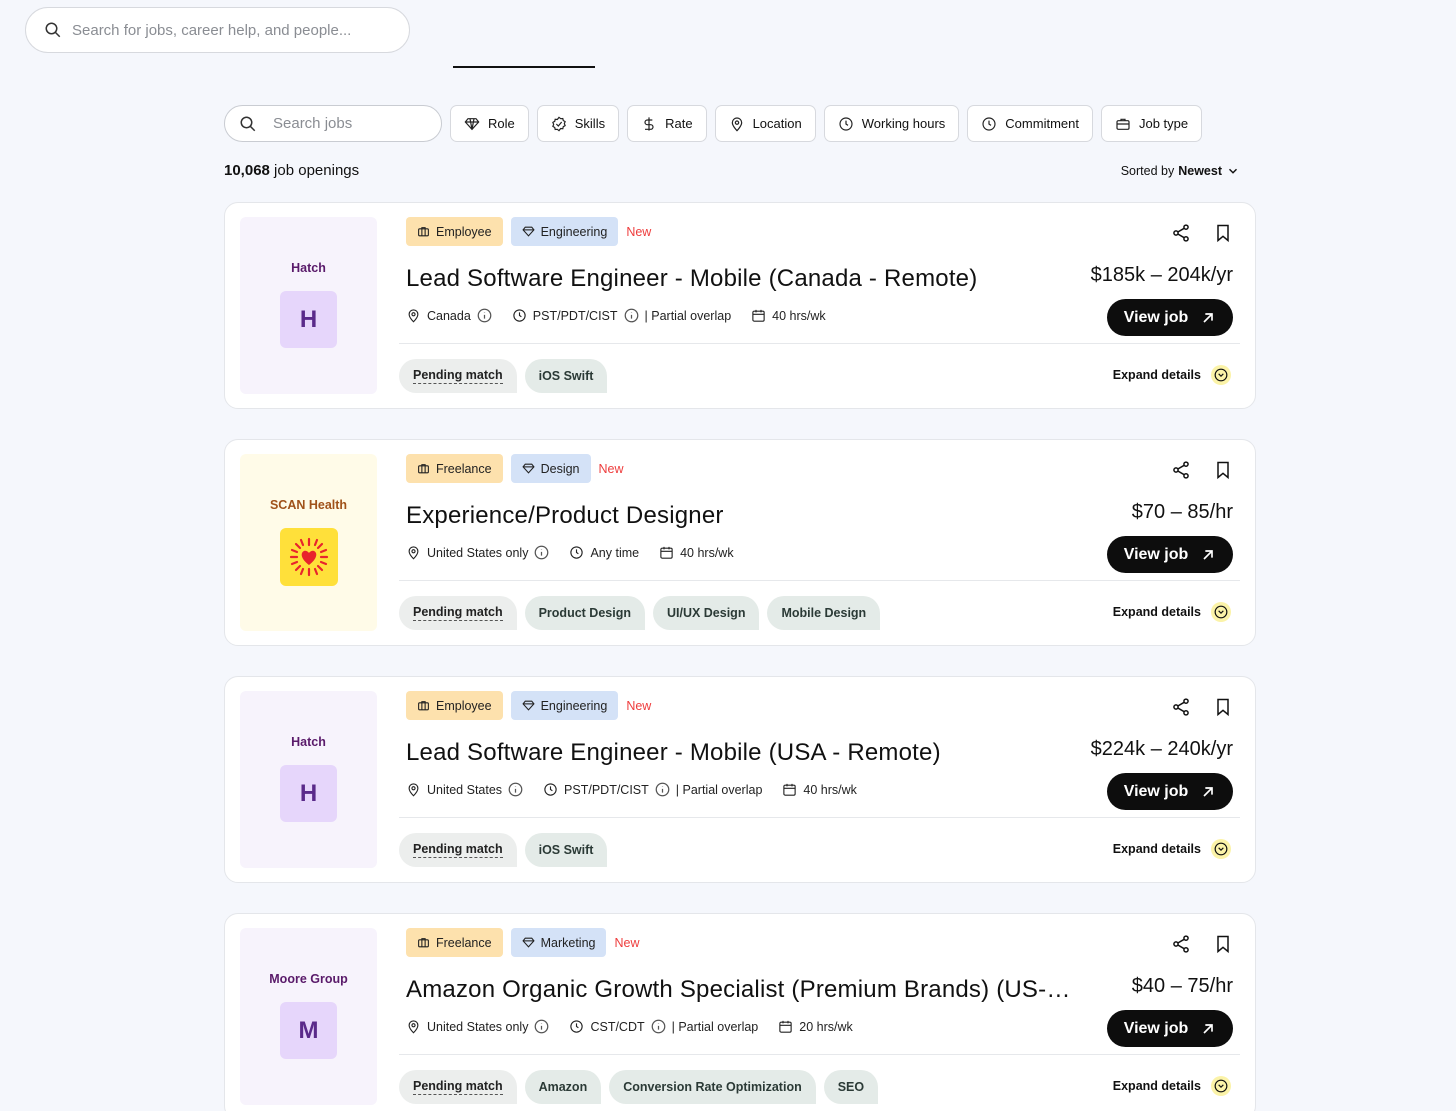 The width and height of the screenshot is (1456, 1111). Describe the element at coordinates (679, 123) in the screenshot. I see `filter-rate-label: Rate` at that location.